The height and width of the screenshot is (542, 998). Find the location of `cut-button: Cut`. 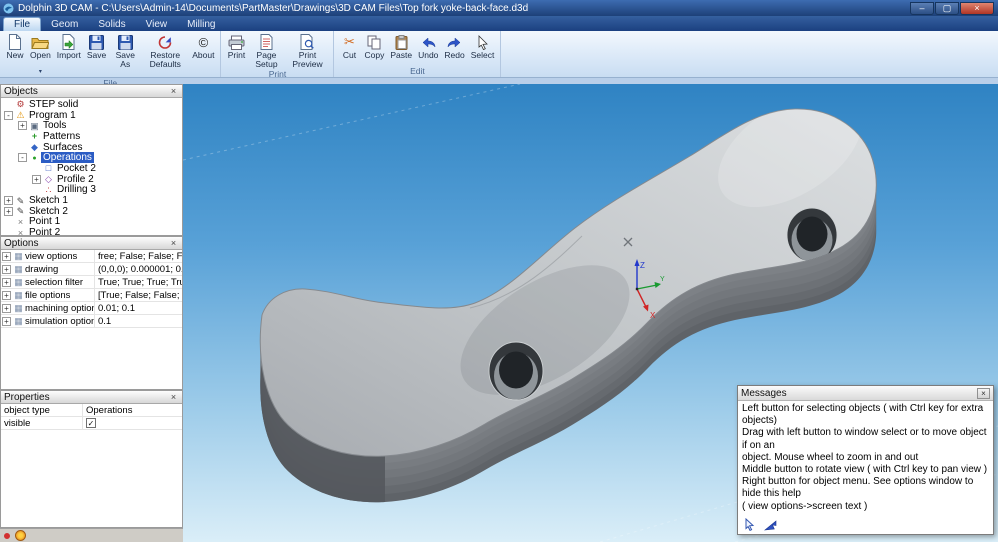

cut-button: Cut is located at coordinates (349, 49).